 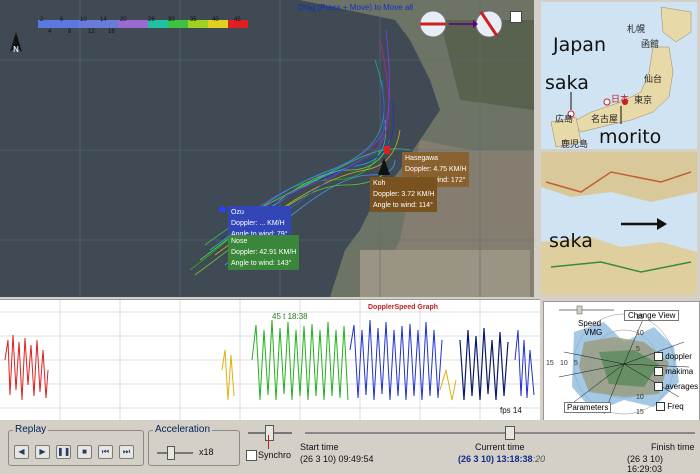 I want to click on acceleration-slider-thumb, so click(x=171, y=453).